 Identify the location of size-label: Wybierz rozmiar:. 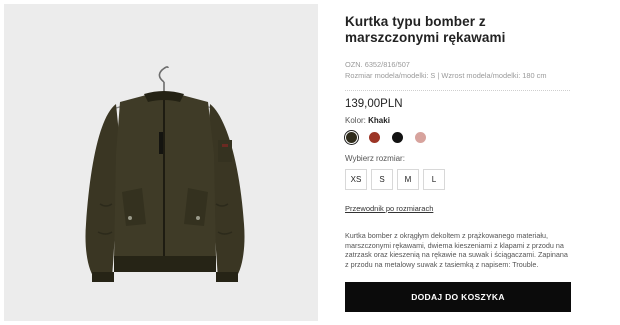
(375, 158).